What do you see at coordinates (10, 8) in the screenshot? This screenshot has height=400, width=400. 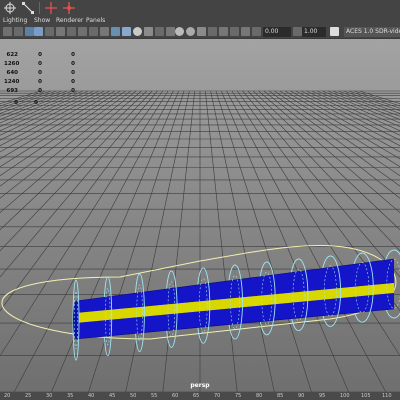 I see `move-tool-icon` at bounding box center [10, 8].